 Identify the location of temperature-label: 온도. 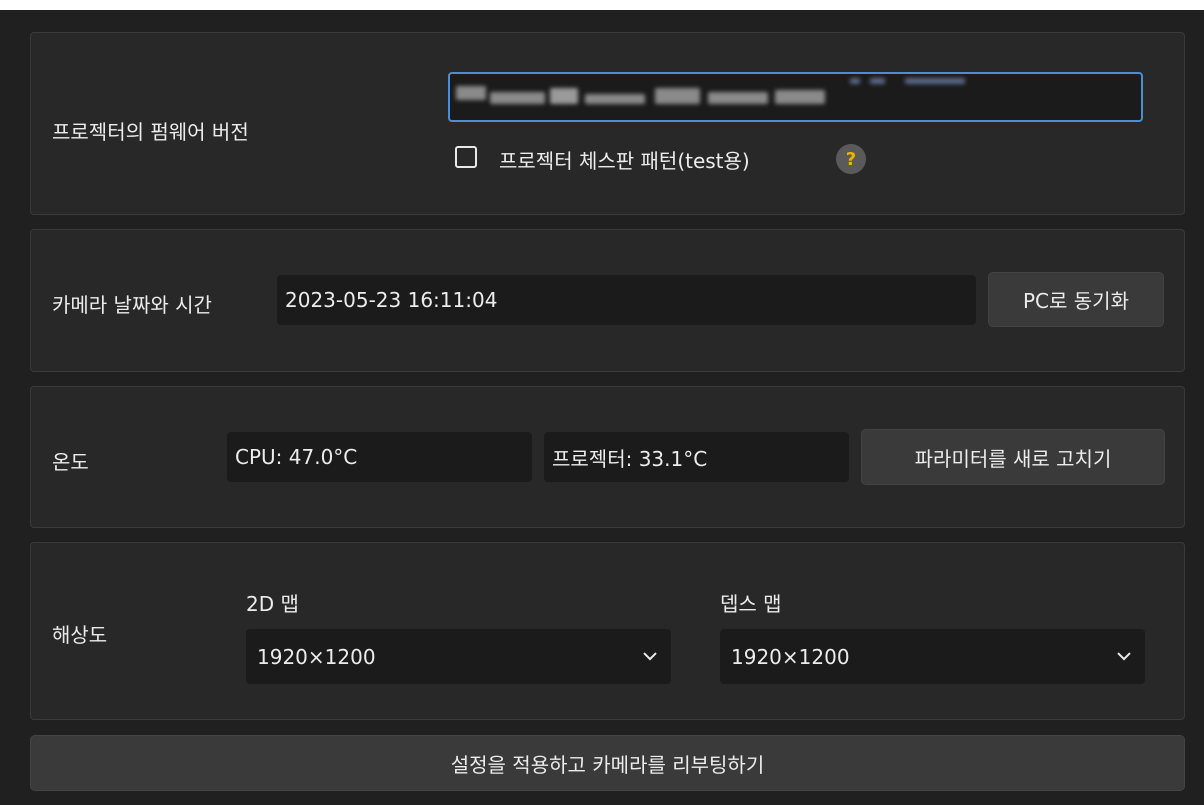
(70, 462).